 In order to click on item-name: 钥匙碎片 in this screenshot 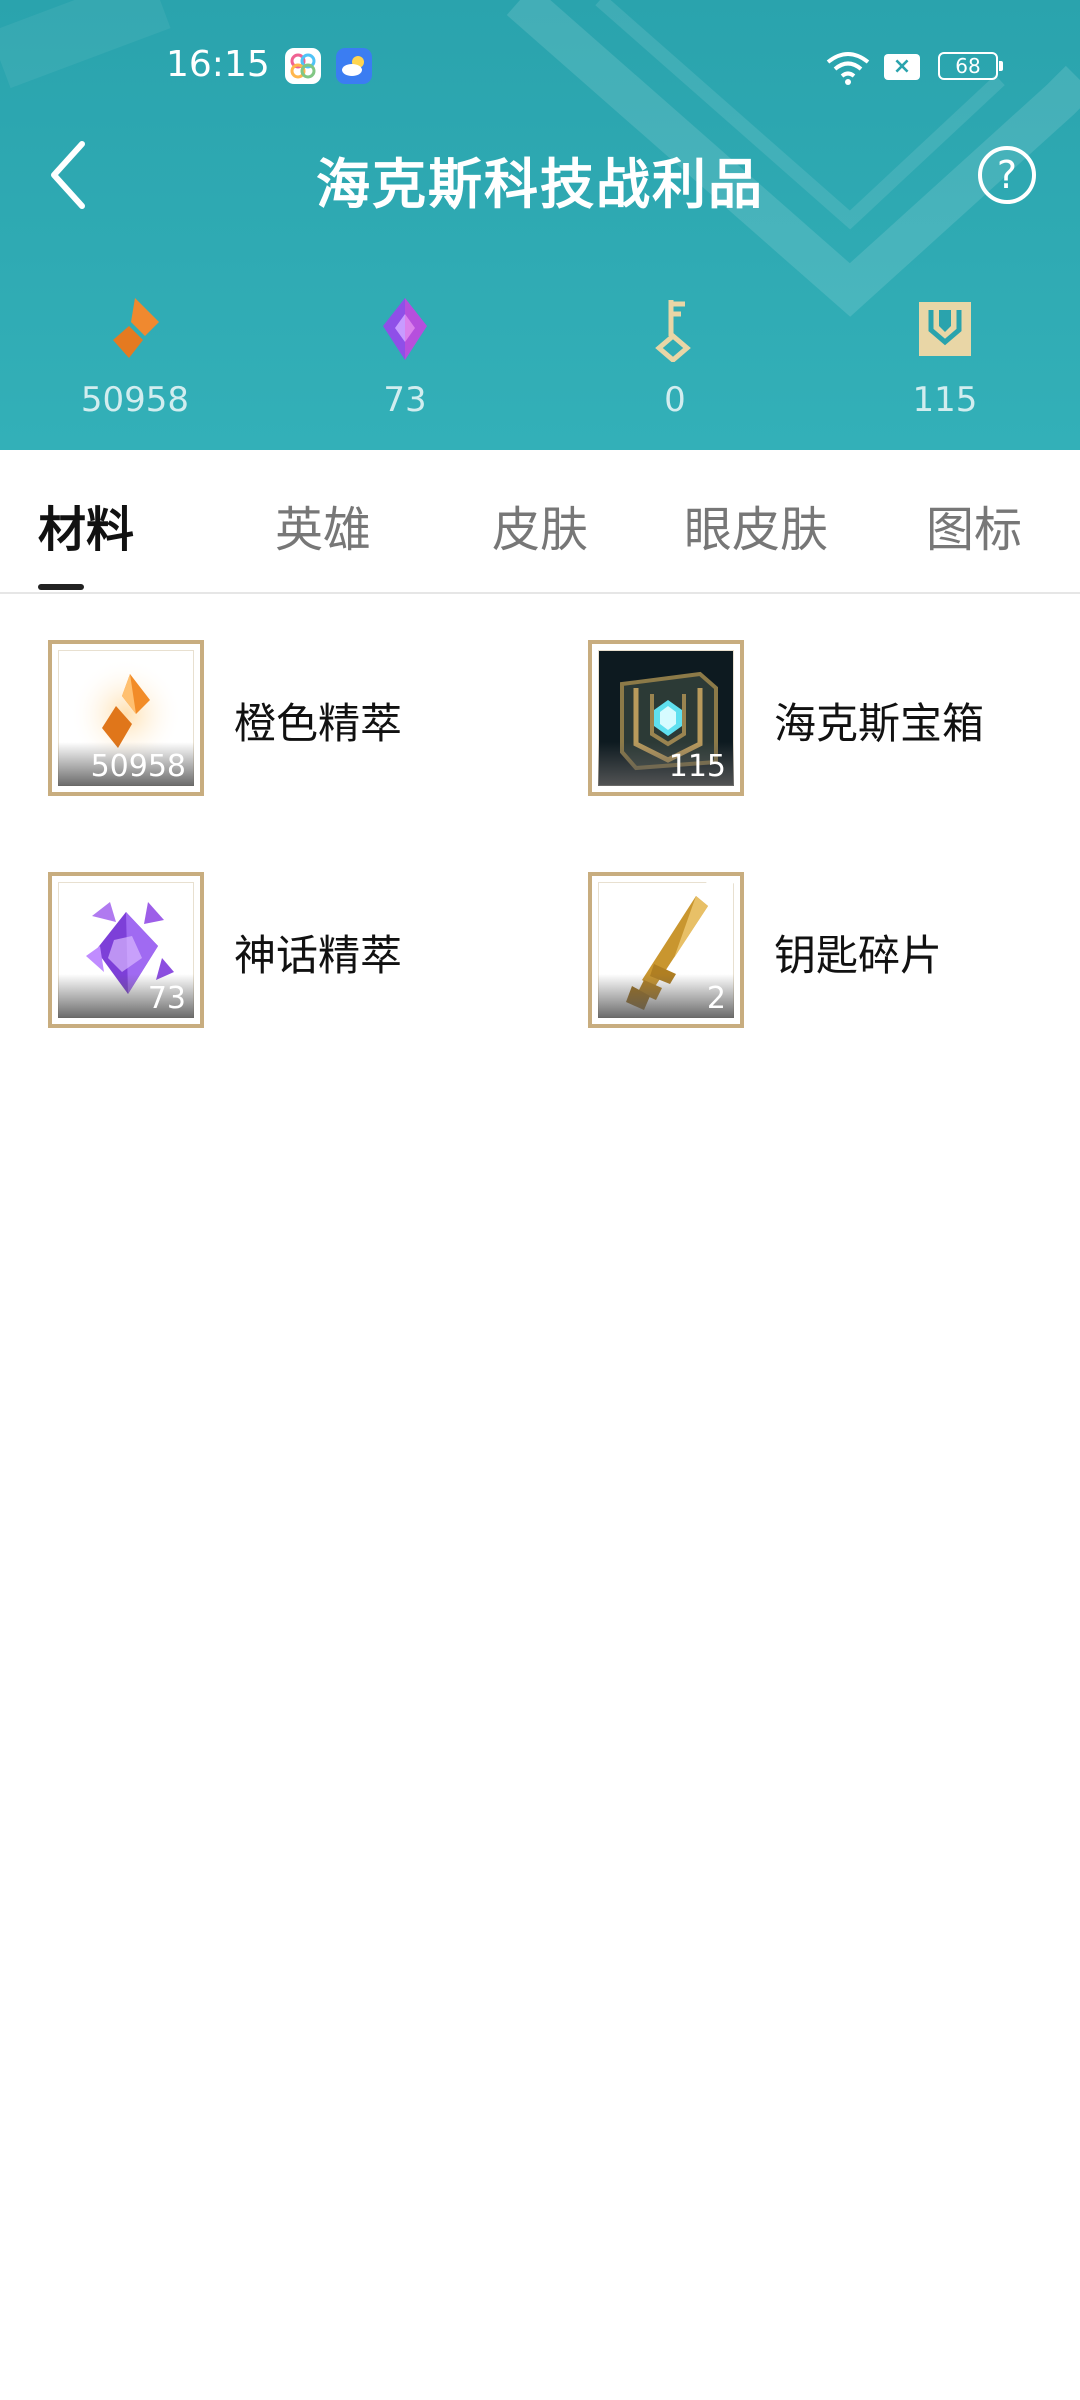, I will do `click(858, 955)`.